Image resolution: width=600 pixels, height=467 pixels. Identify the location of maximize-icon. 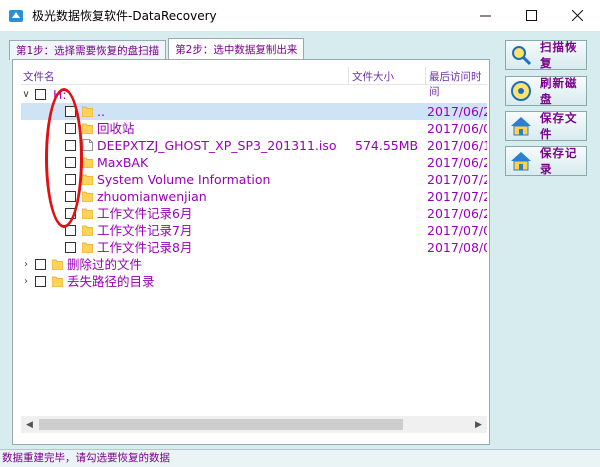
(531, 15).